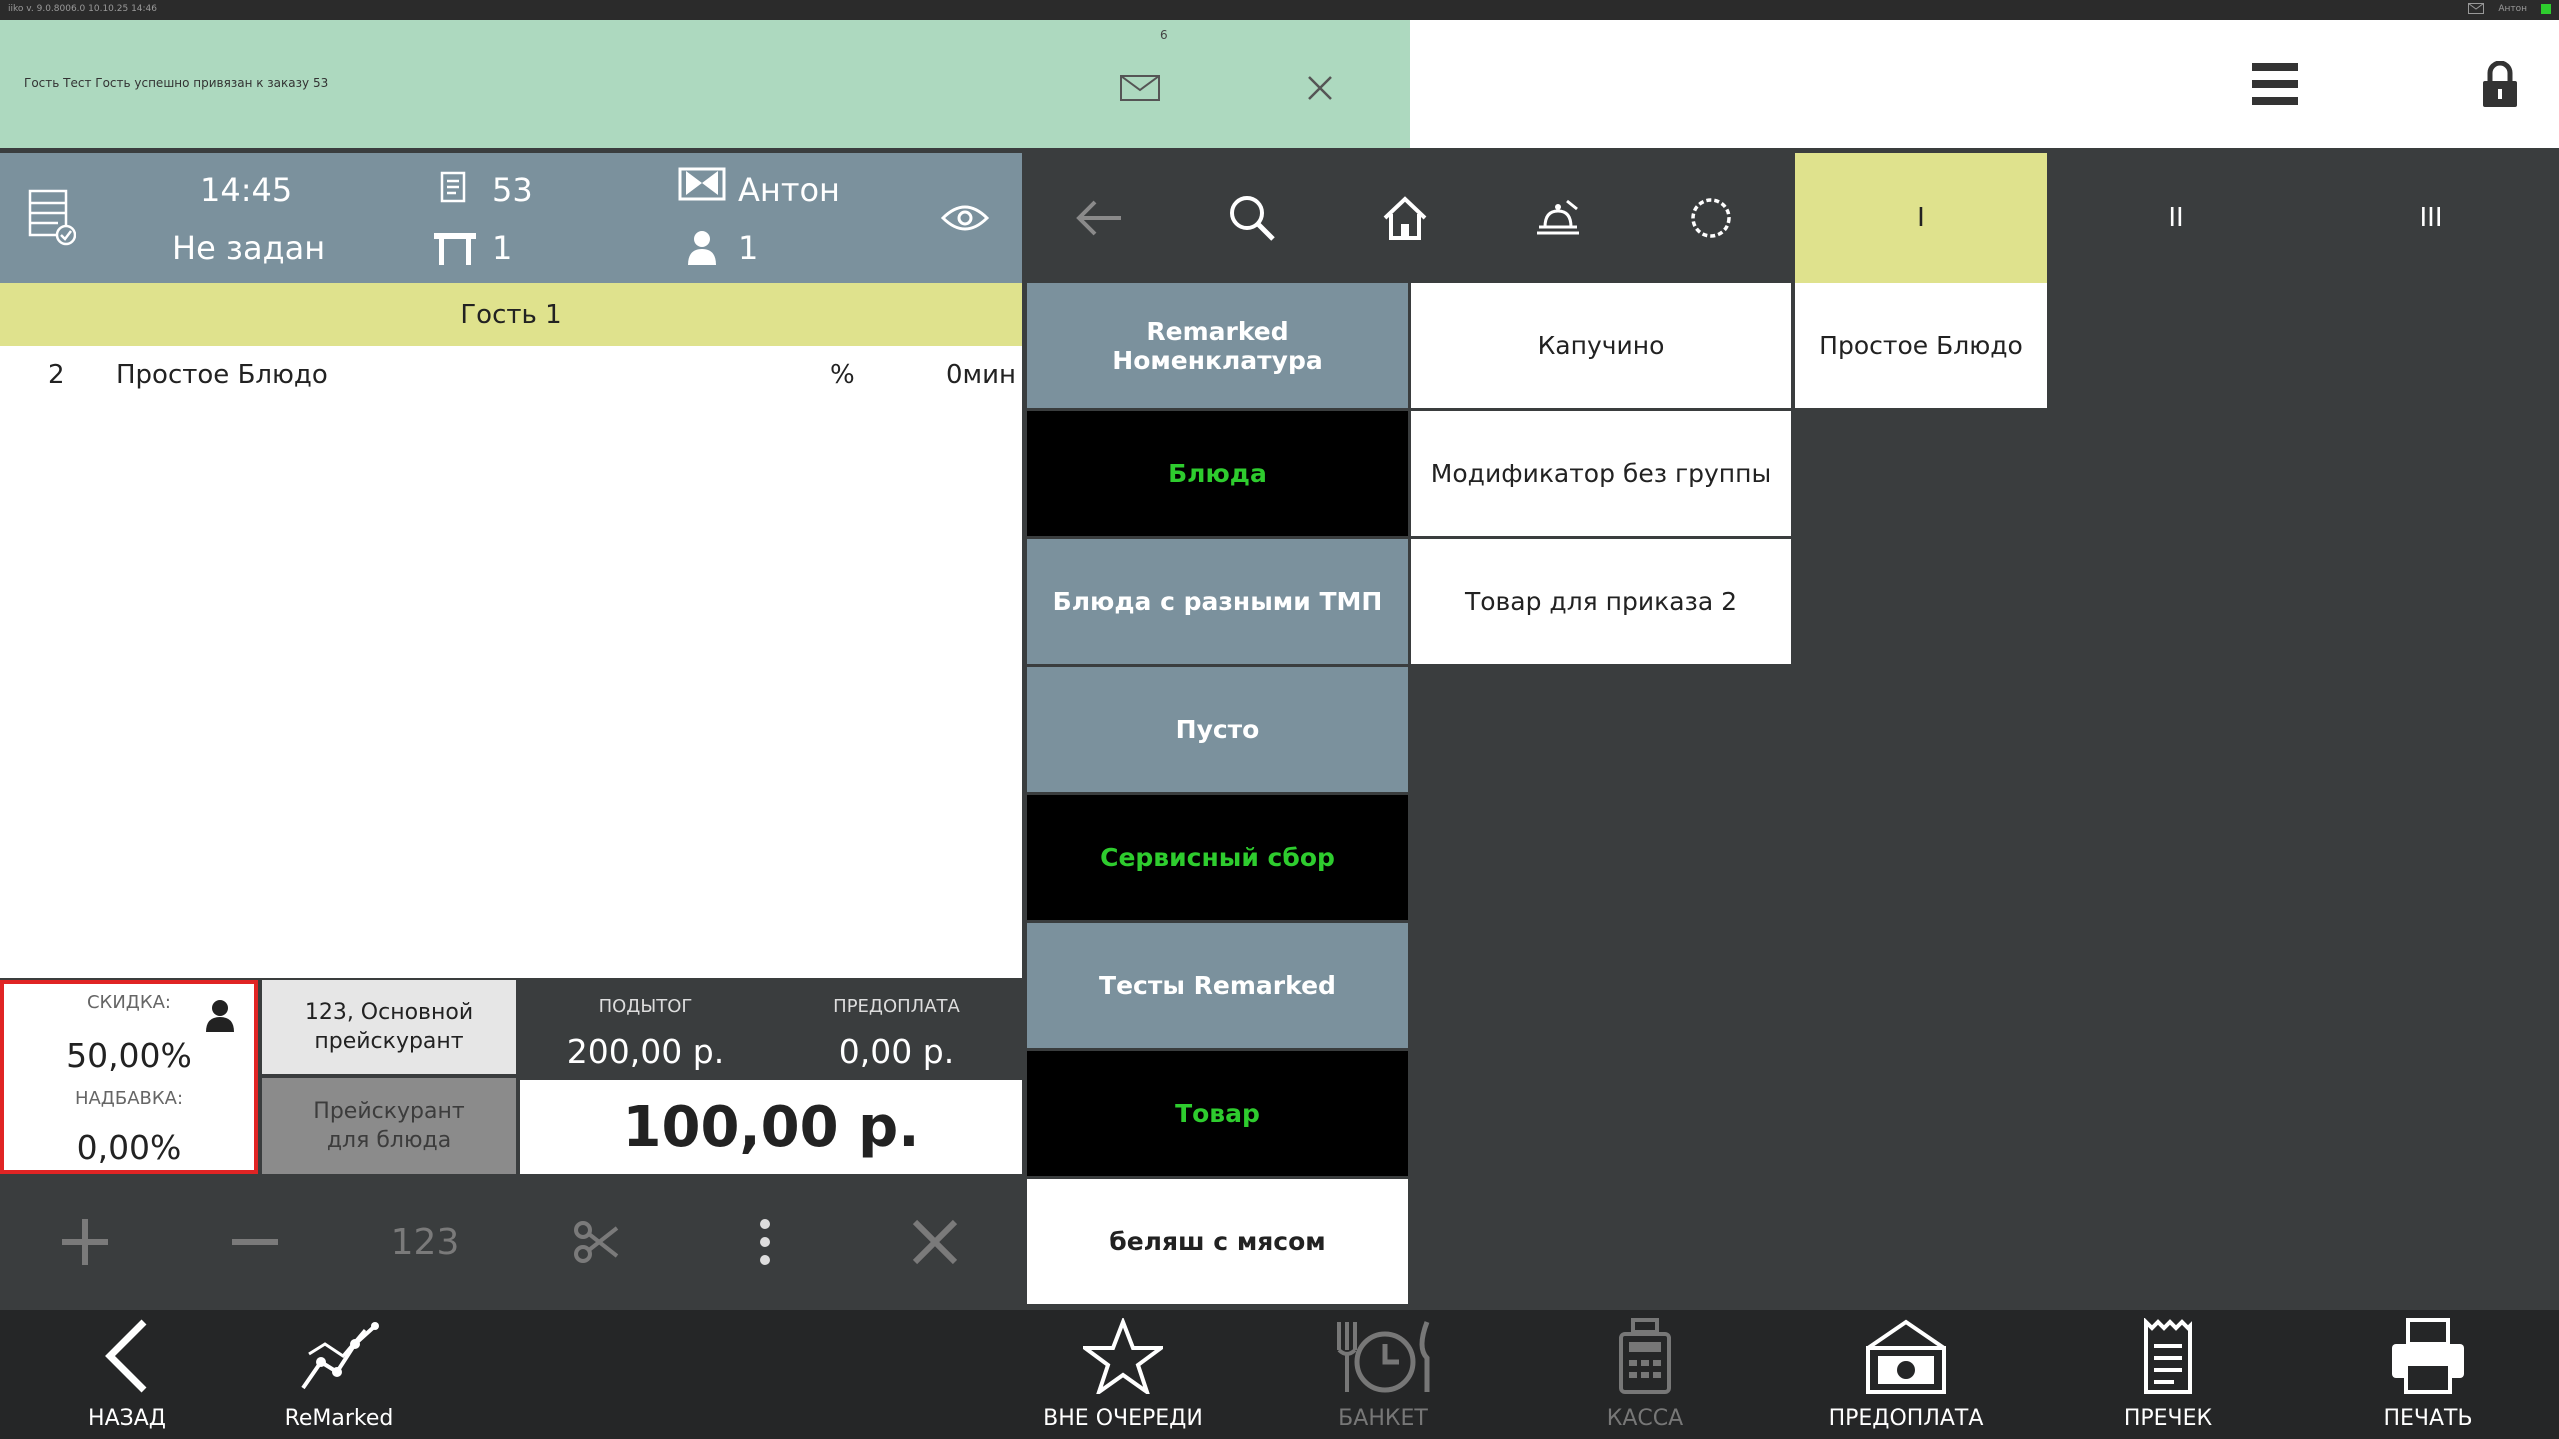  What do you see at coordinates (511, 218) in the screenshot?
I see `order-header: 14:45 Не задан 53 1 Антон 1` at bounding box center [511, 218].